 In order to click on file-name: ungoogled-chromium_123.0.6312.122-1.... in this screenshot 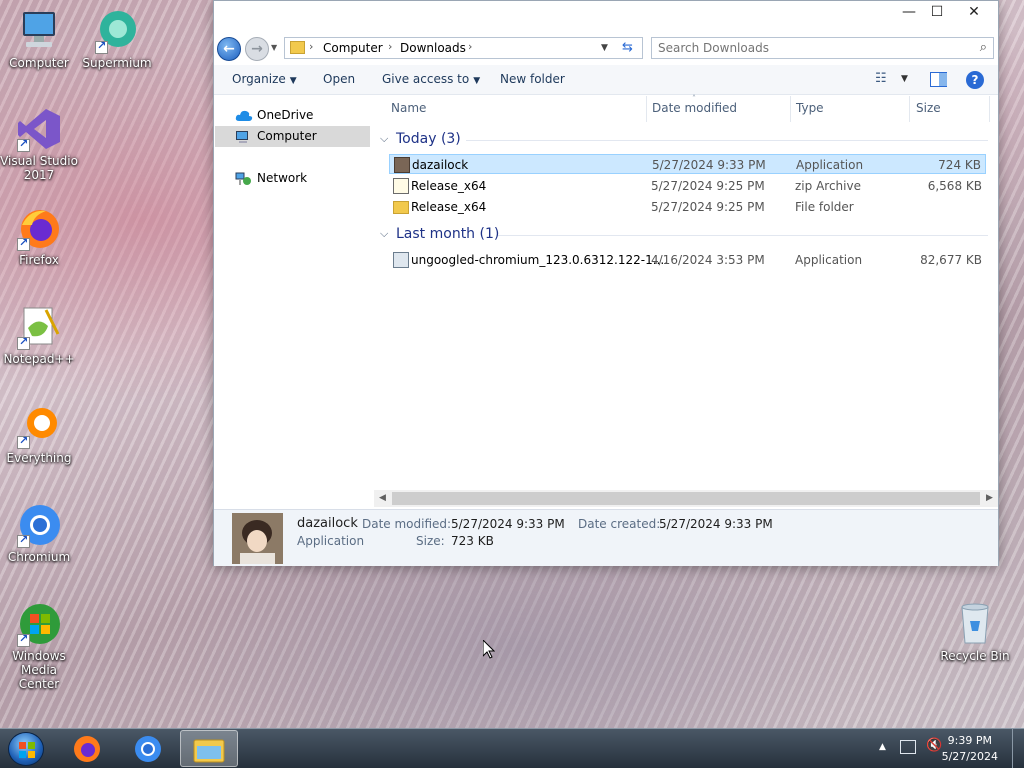, I will do `click(539, 260)`.